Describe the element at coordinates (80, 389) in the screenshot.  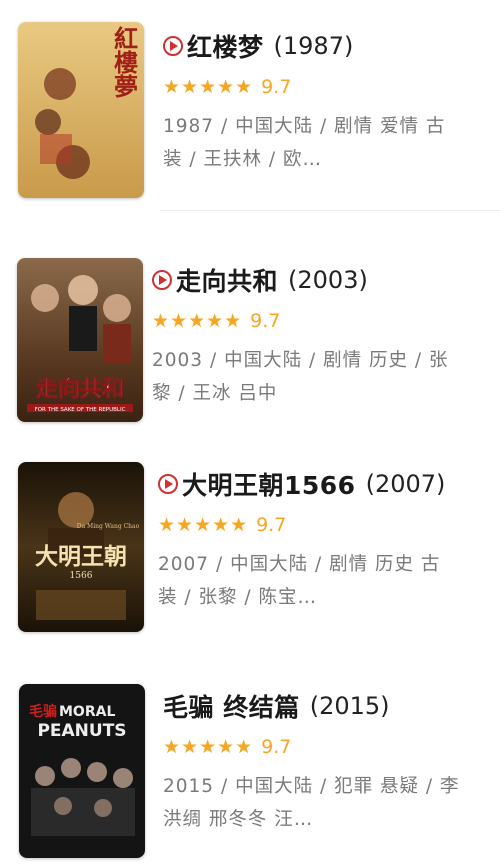
I see `poster-title-text: 走向共和` at that location.